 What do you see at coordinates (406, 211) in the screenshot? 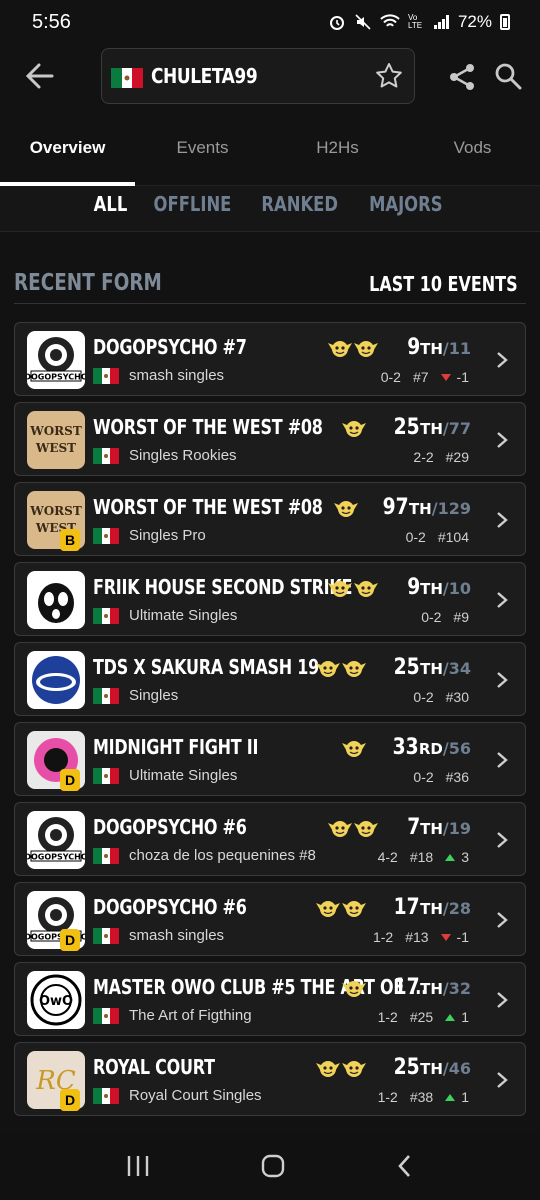
I see `filter-majors: MAJORS` at bounding box center [406, 211].